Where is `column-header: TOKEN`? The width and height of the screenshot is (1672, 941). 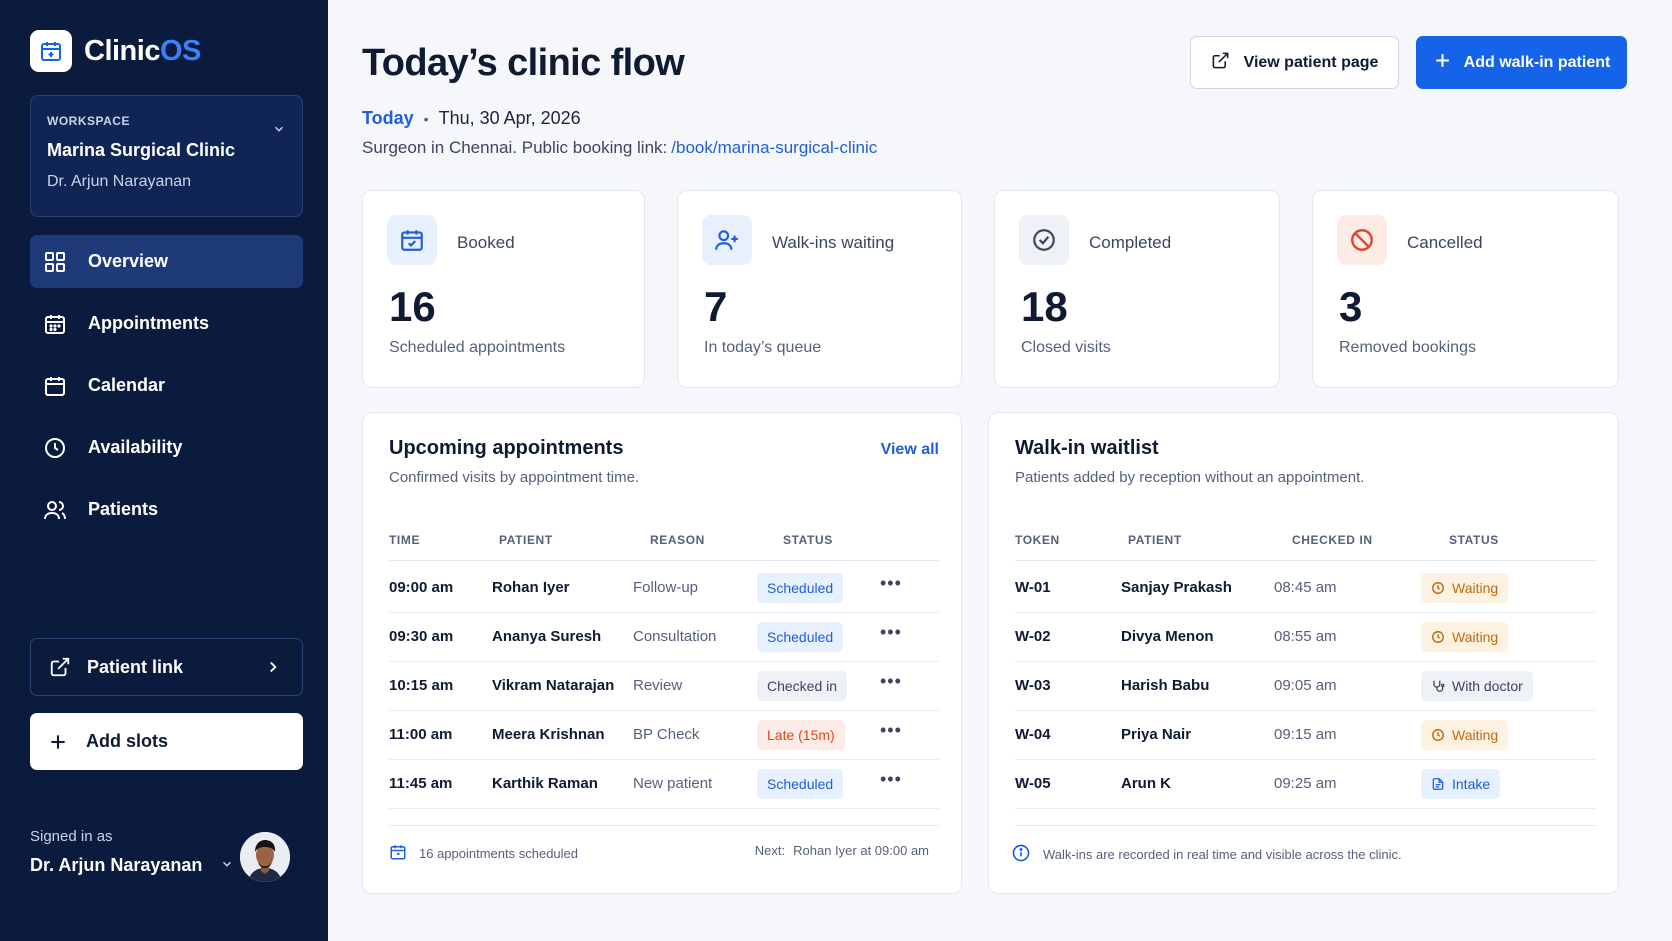
column-header: TOKEN is located at coordinates (1037, 540).